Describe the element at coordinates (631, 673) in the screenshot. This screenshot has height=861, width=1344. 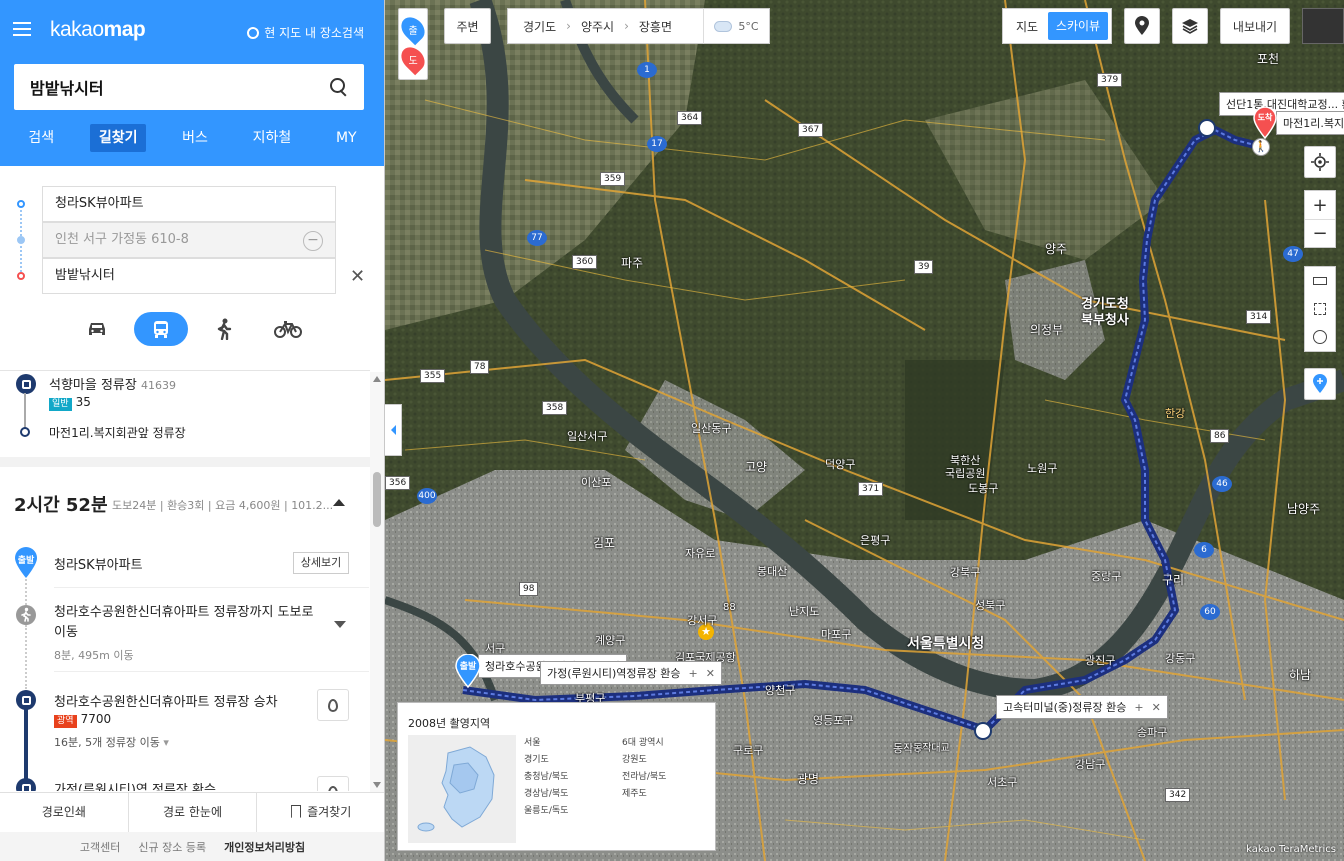
I see `route-label-transfer1: 가정(루원시티)역정류장 환승 + ✕` at that location.